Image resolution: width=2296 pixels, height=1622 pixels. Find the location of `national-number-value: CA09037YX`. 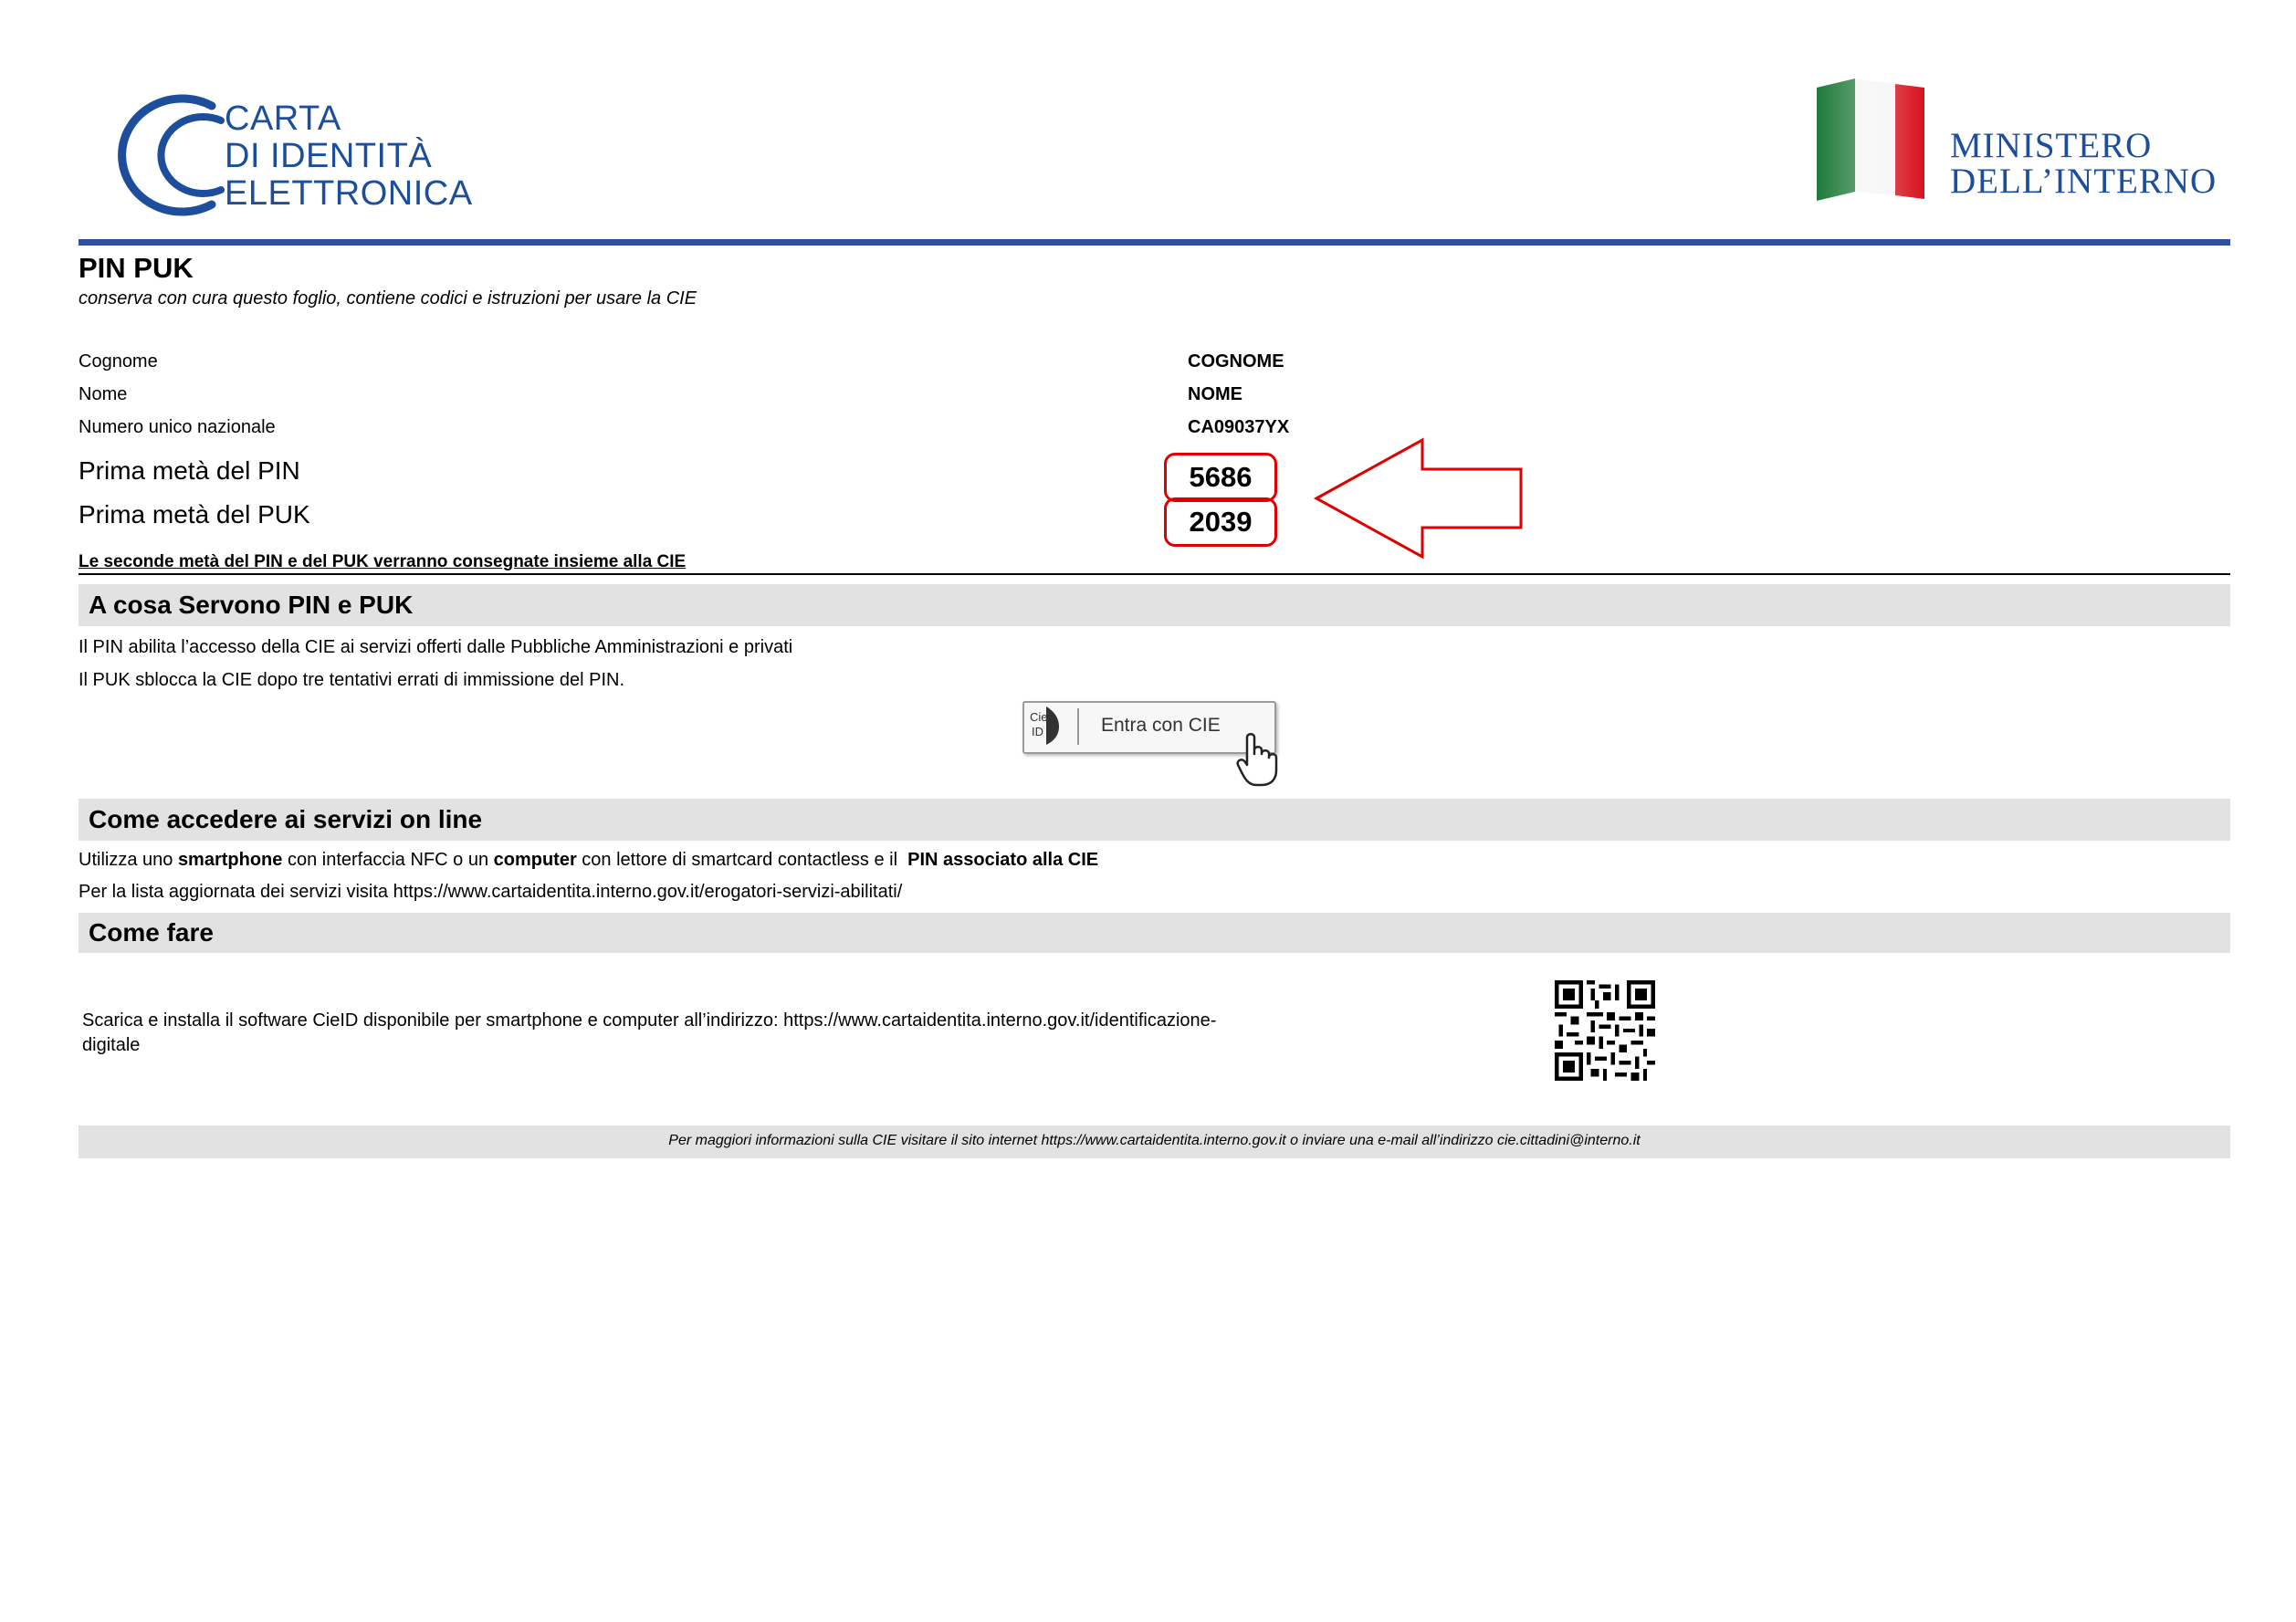

national-number-value: CA09037YX is located at coordinates (1239, 427).